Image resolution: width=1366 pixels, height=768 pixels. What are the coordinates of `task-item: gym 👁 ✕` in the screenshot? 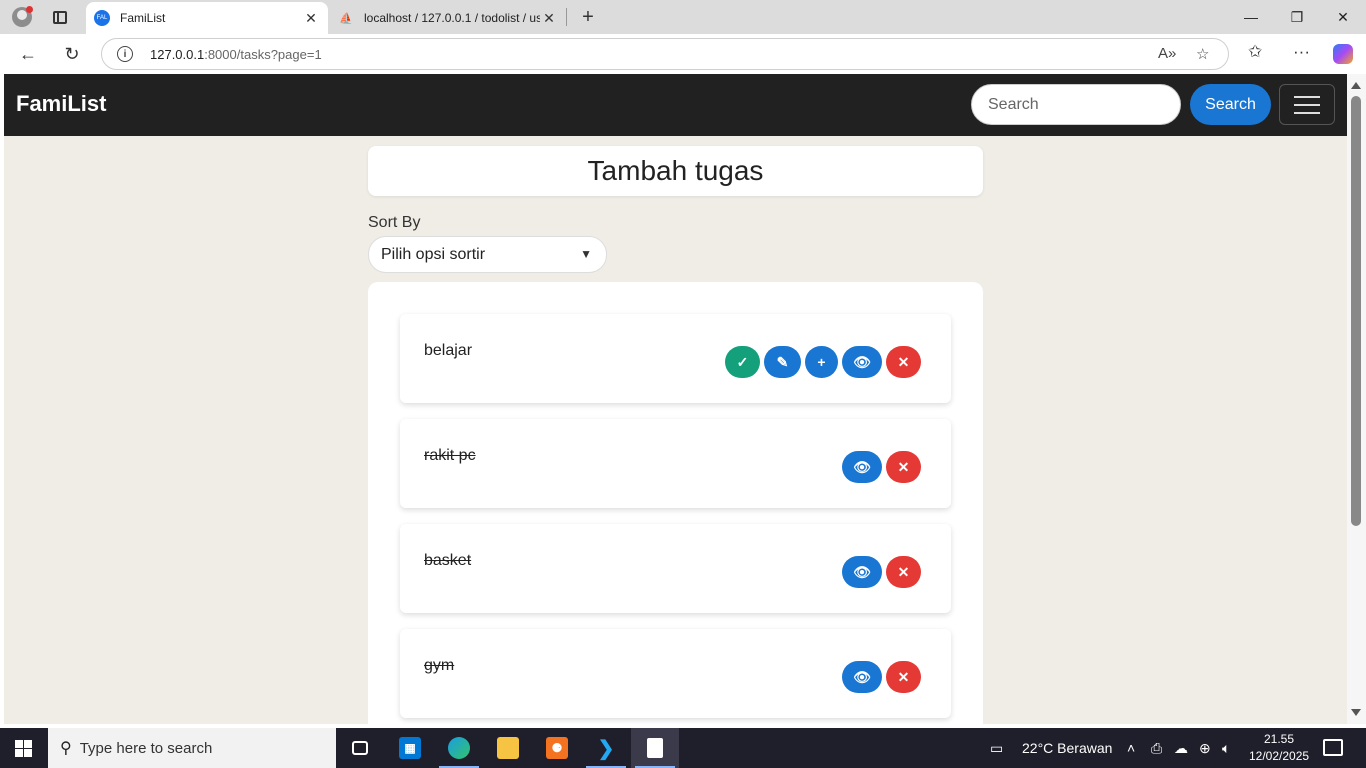 It's located at (675, 673).